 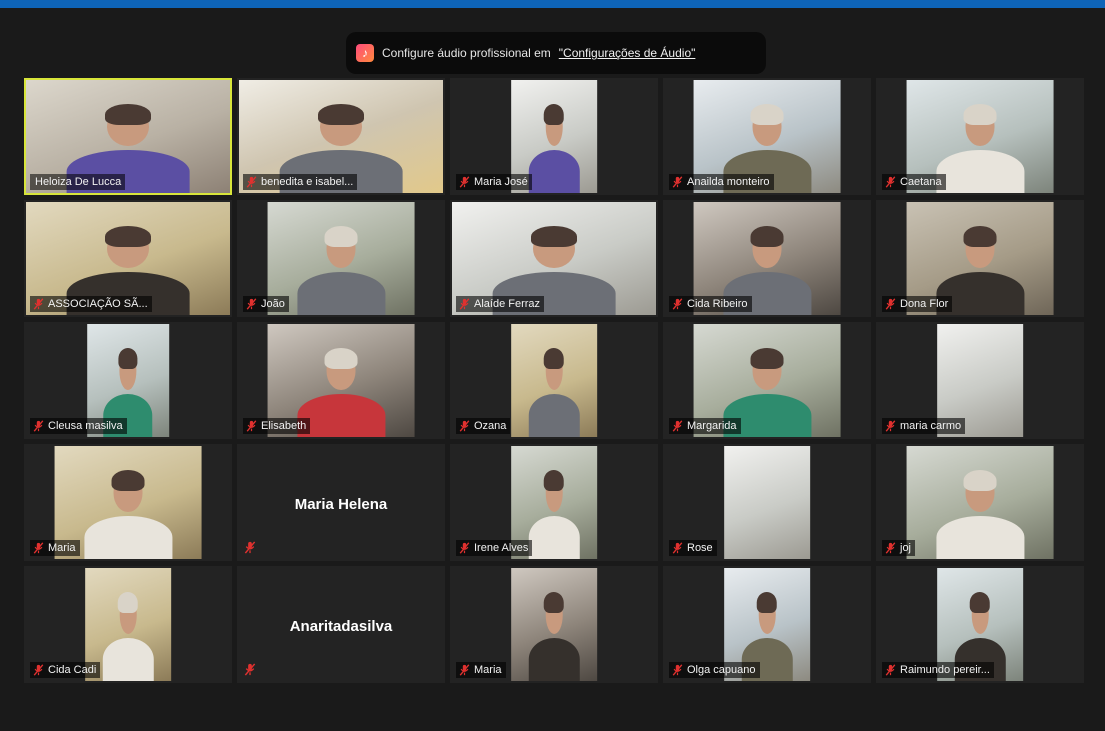 I want to click on participant-tile: Irene Alves, so click(x=554, y=502).